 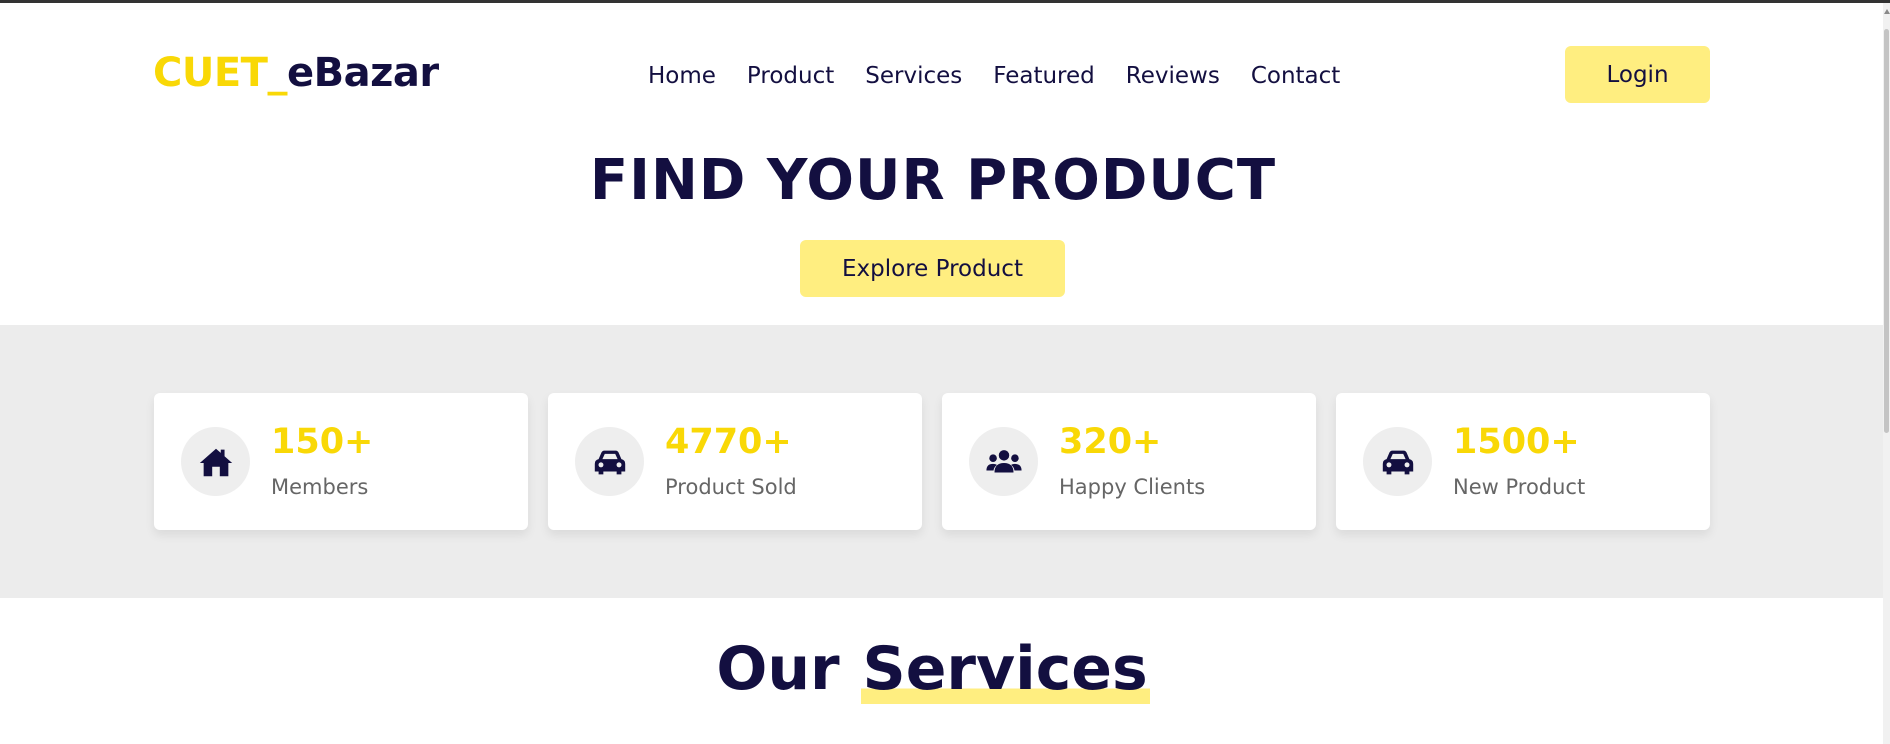 What do you see at coordinates (1173, 76) in the screenshot?
I see `nav-link-reviews: Reviews` at bounding box center [1173, 76].